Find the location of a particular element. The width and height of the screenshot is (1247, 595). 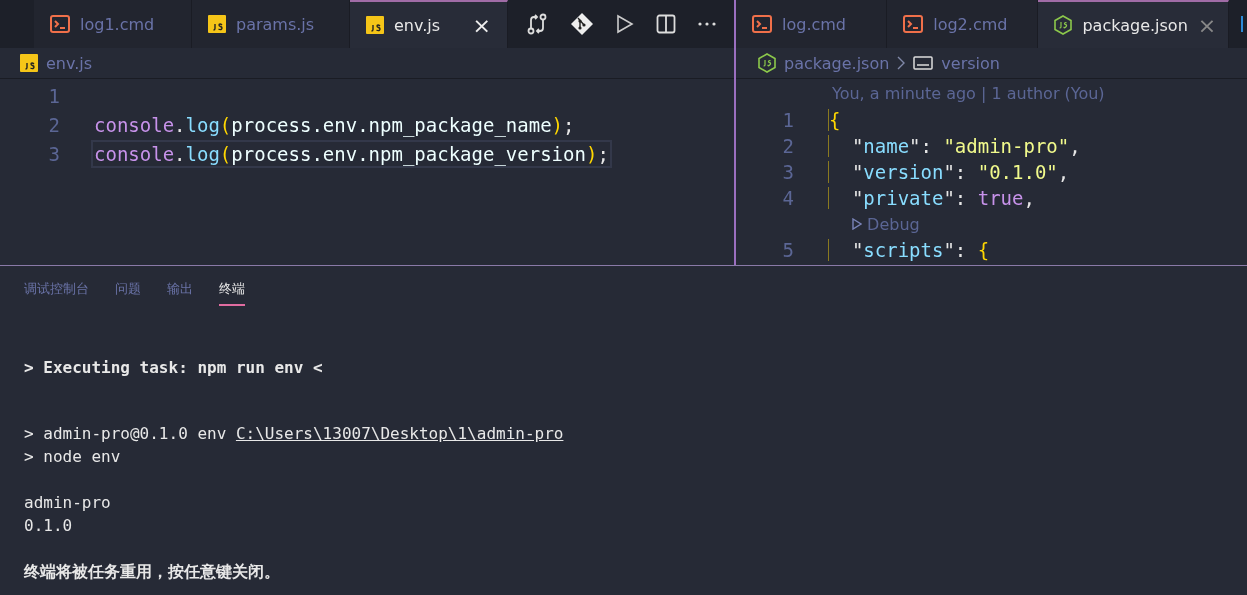

breadcrumb-item: package.json is located at coordinates (837, 63).